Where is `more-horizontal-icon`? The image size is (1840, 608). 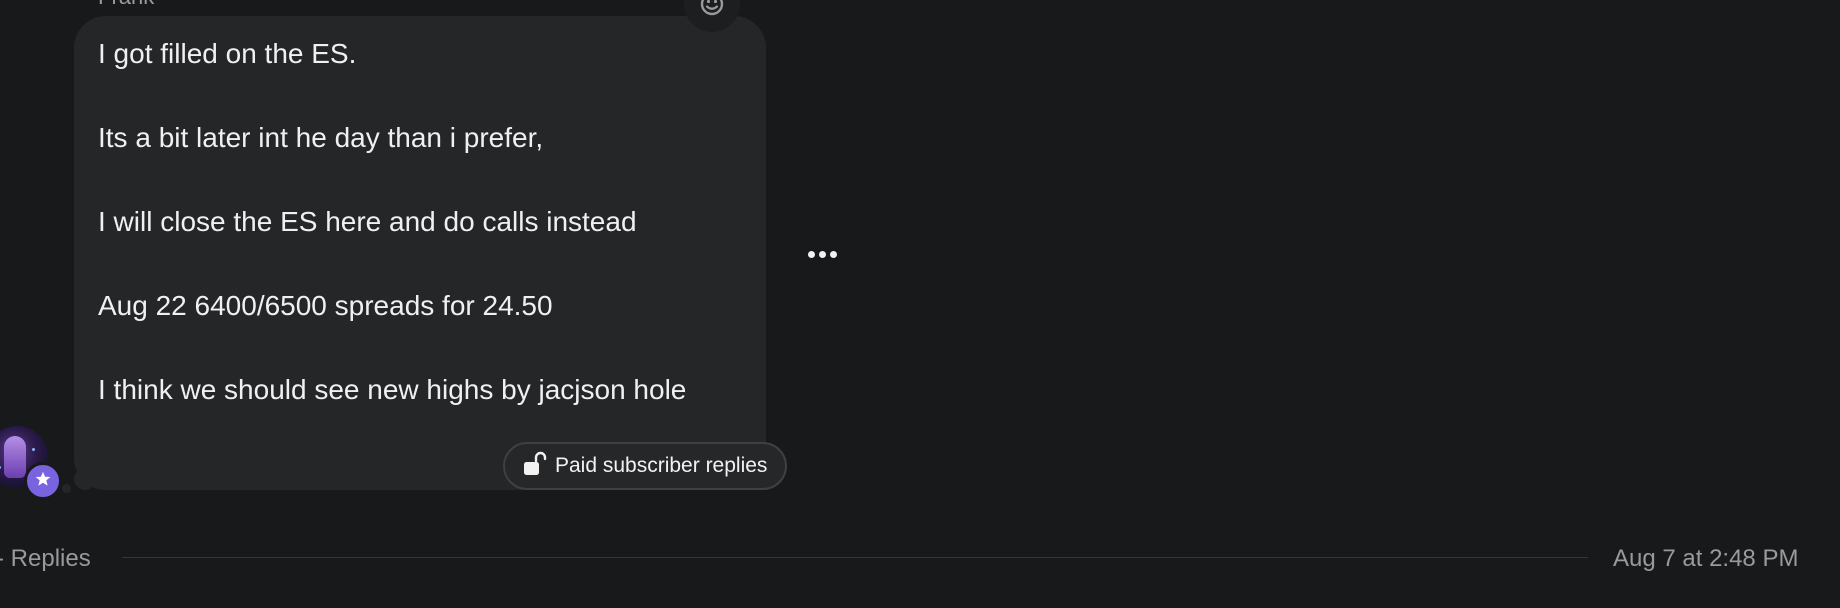 more-horizontal-icon is located at coordinates (811, 254).